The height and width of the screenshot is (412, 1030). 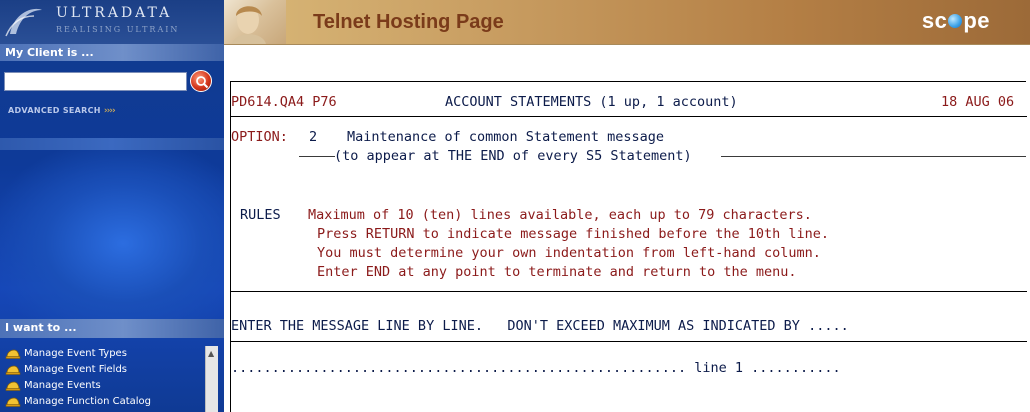 I want to click on screen-date: 18 AUG 06, so click(x=978, y=102).